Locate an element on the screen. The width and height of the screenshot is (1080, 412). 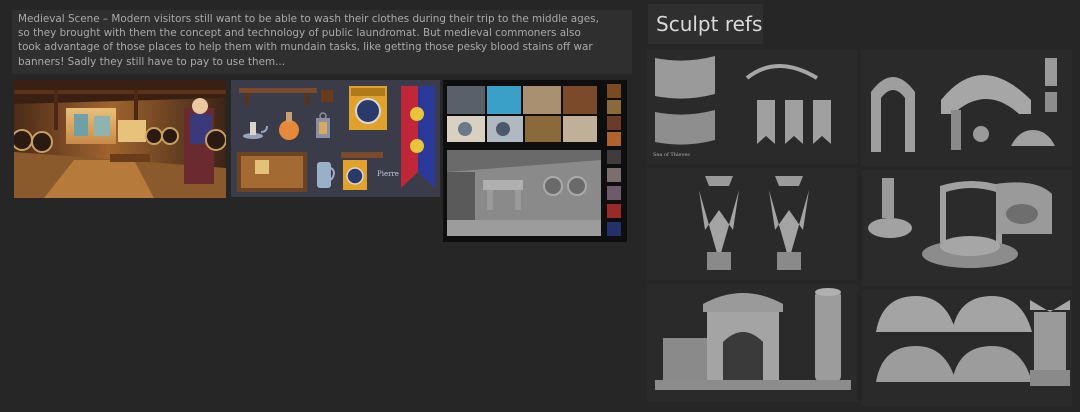
sculpt-ref-banners: Sea of Thieves is located at coordinates (752, 107).